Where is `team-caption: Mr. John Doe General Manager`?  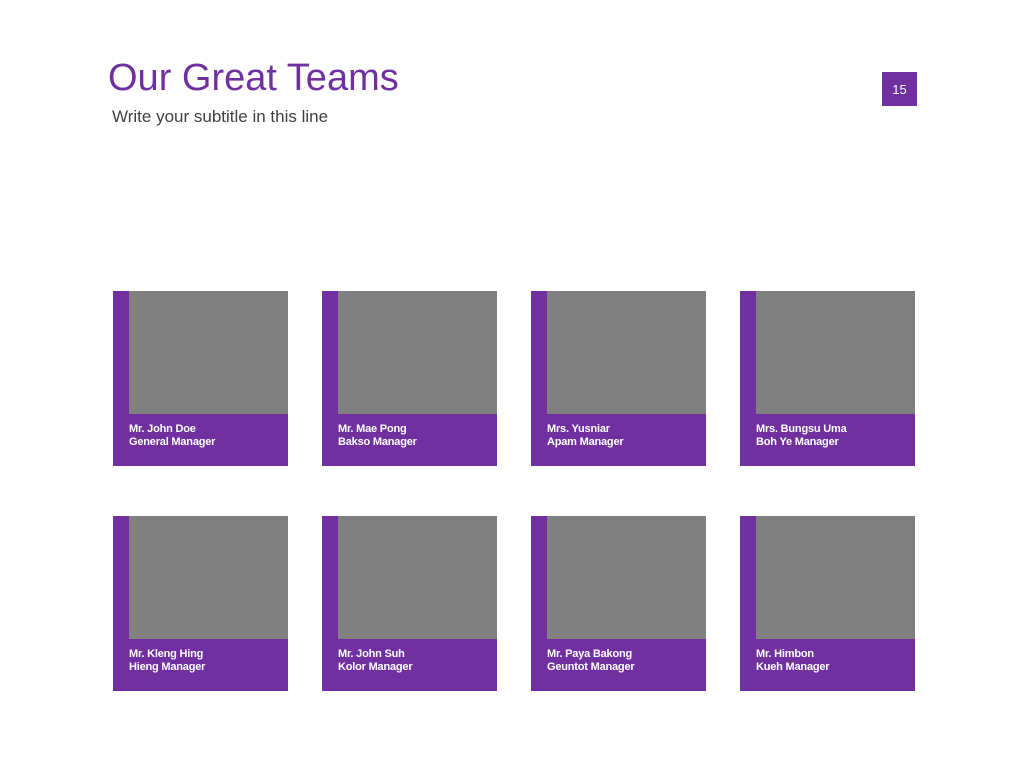
team-caption: Mr. John Doe General Manager is located at coordinates (206, 436).